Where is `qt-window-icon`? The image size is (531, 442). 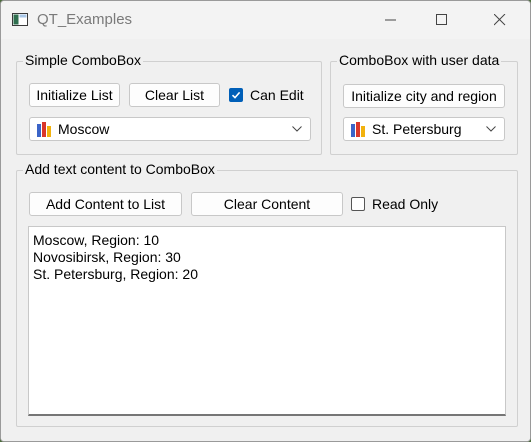
qt-window-icon is located at coordinates (20, 19).